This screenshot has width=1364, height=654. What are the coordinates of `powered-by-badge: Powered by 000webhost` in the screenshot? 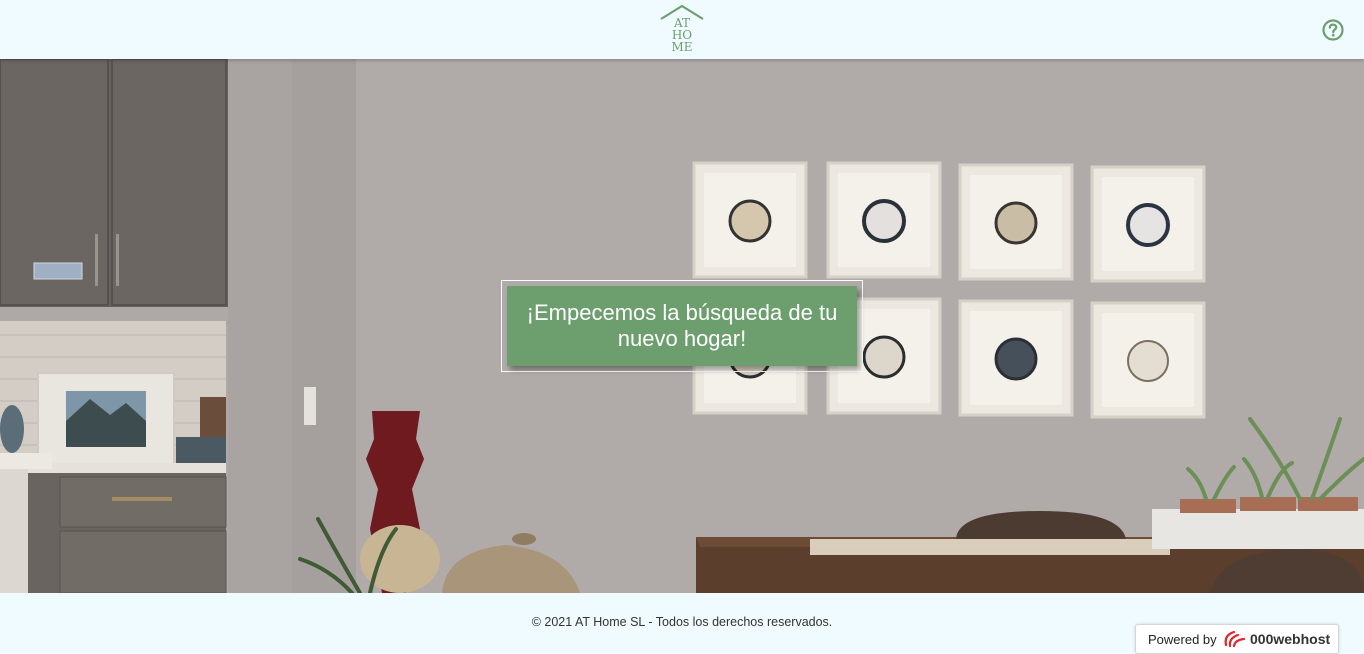 It's located at (1237, 639).